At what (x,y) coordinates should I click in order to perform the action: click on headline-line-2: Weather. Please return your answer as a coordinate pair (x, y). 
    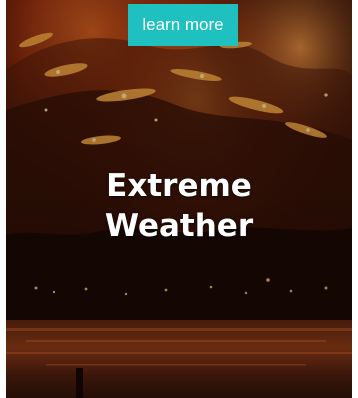
    Looking at the image, I should click on (179, 226).